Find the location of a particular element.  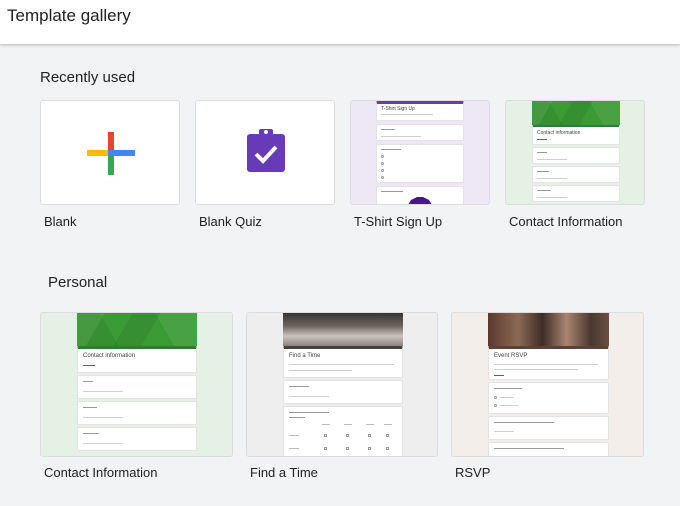

contact-preview-recent: Contact information is located at coordinates (576, 152).